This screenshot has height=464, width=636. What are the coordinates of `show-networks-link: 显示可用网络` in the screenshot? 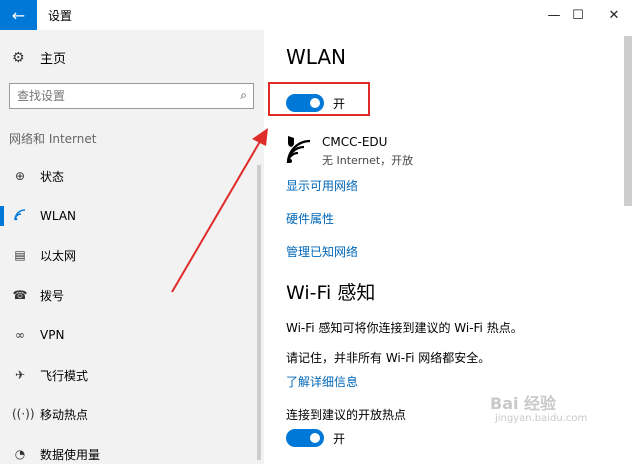 It's located at (322, 185).